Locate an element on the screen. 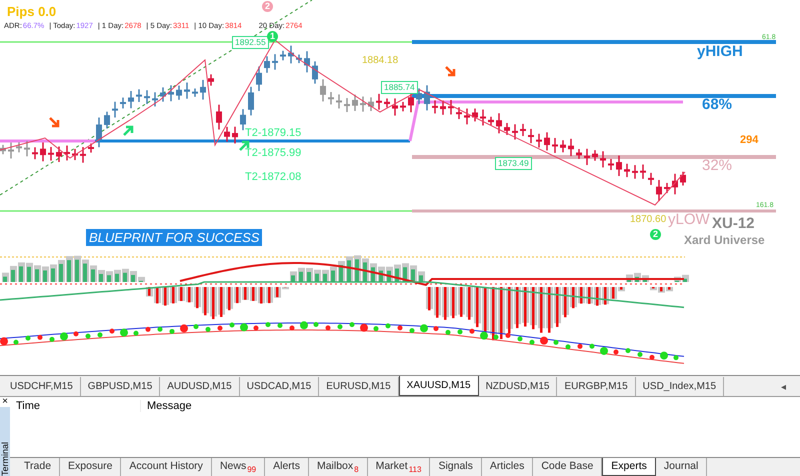  price-label: 1885.74 is located at coordinates (399, 87).